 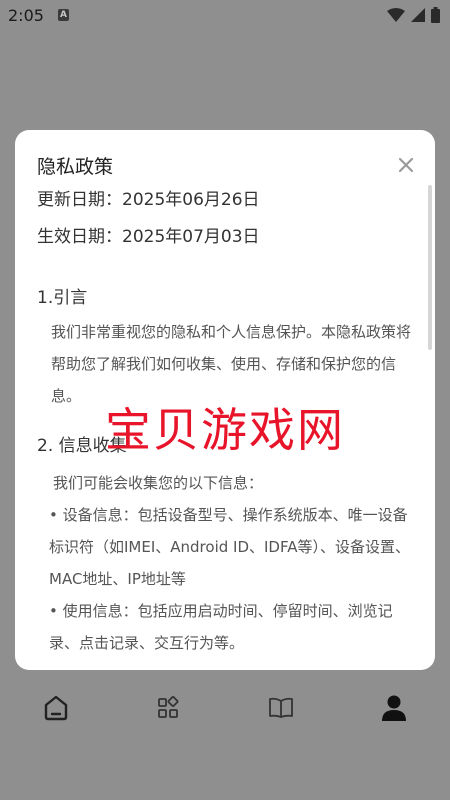 I want to click on close-button, so click(x=406, y=165).